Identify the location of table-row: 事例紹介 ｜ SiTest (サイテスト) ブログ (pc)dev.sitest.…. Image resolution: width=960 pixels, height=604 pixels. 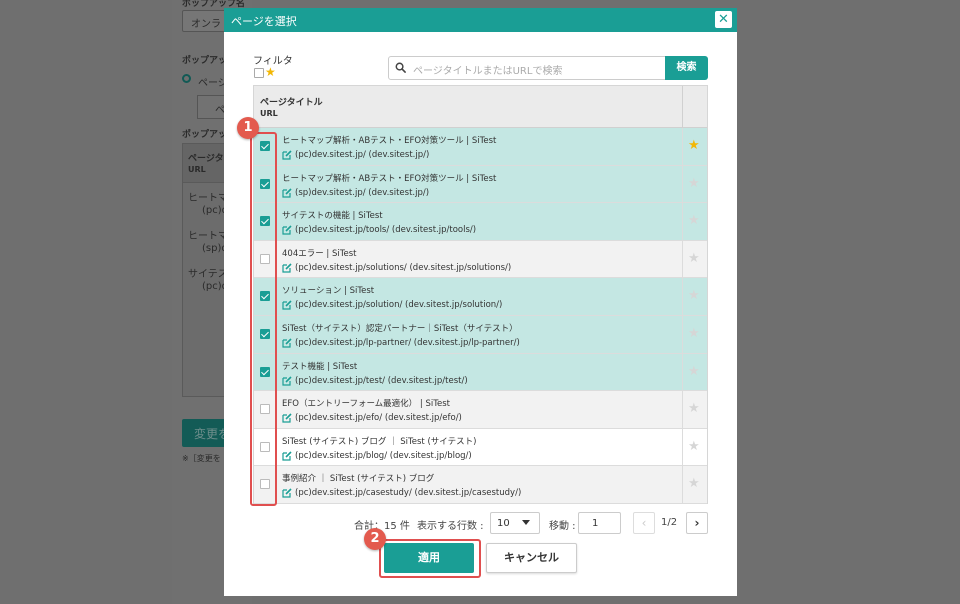
(480, 485).